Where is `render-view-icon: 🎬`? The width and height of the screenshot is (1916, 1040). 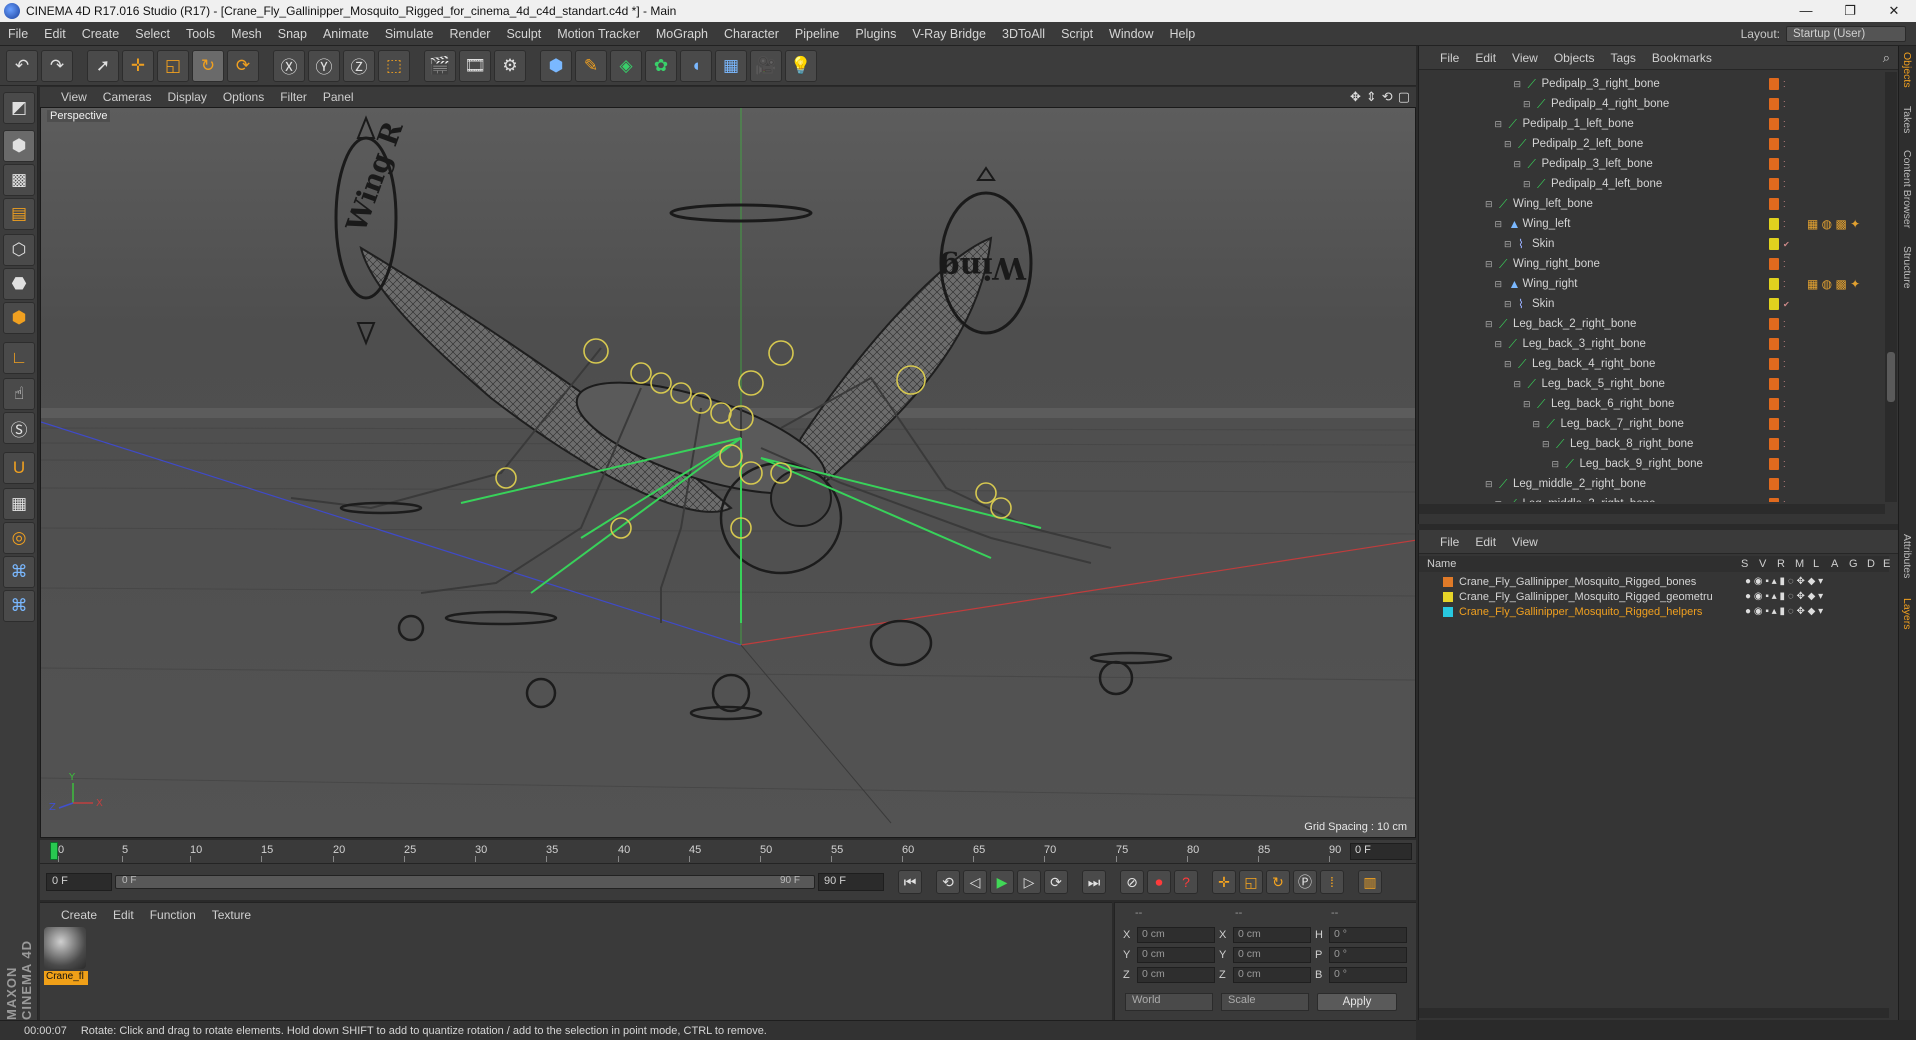
render-view-icon: 🎬 is located at coordinates (440, 65).